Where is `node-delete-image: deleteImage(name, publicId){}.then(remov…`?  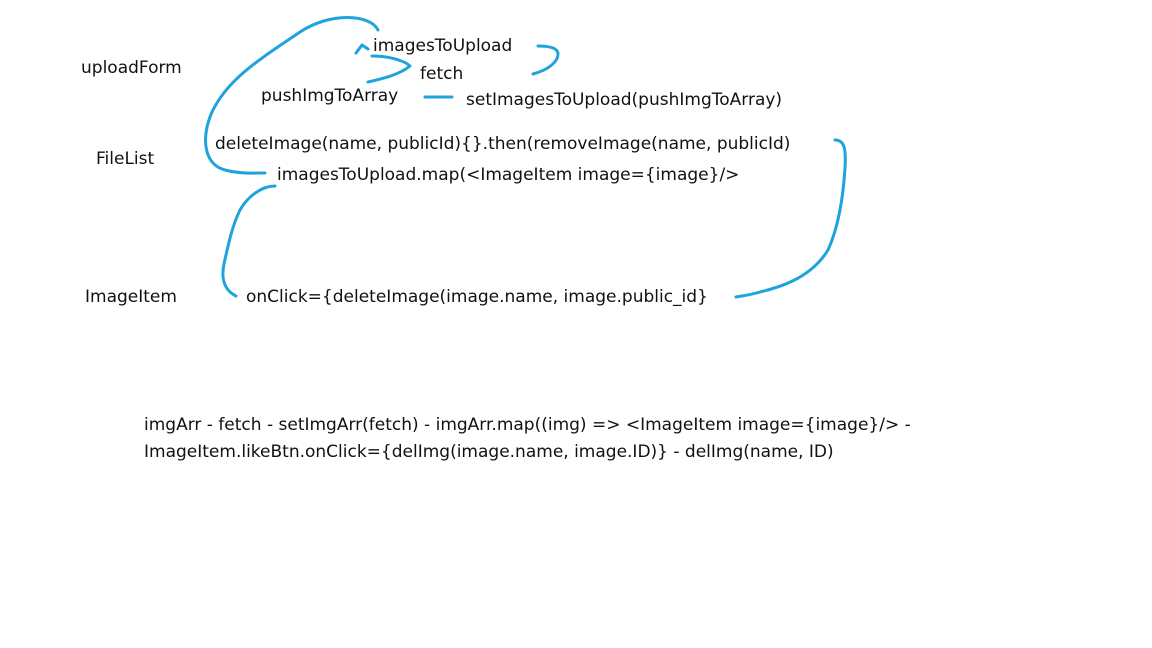 node-delete-image: deleteImage(name, publicId){}.then(remov… is located at coordinates (503, 144).